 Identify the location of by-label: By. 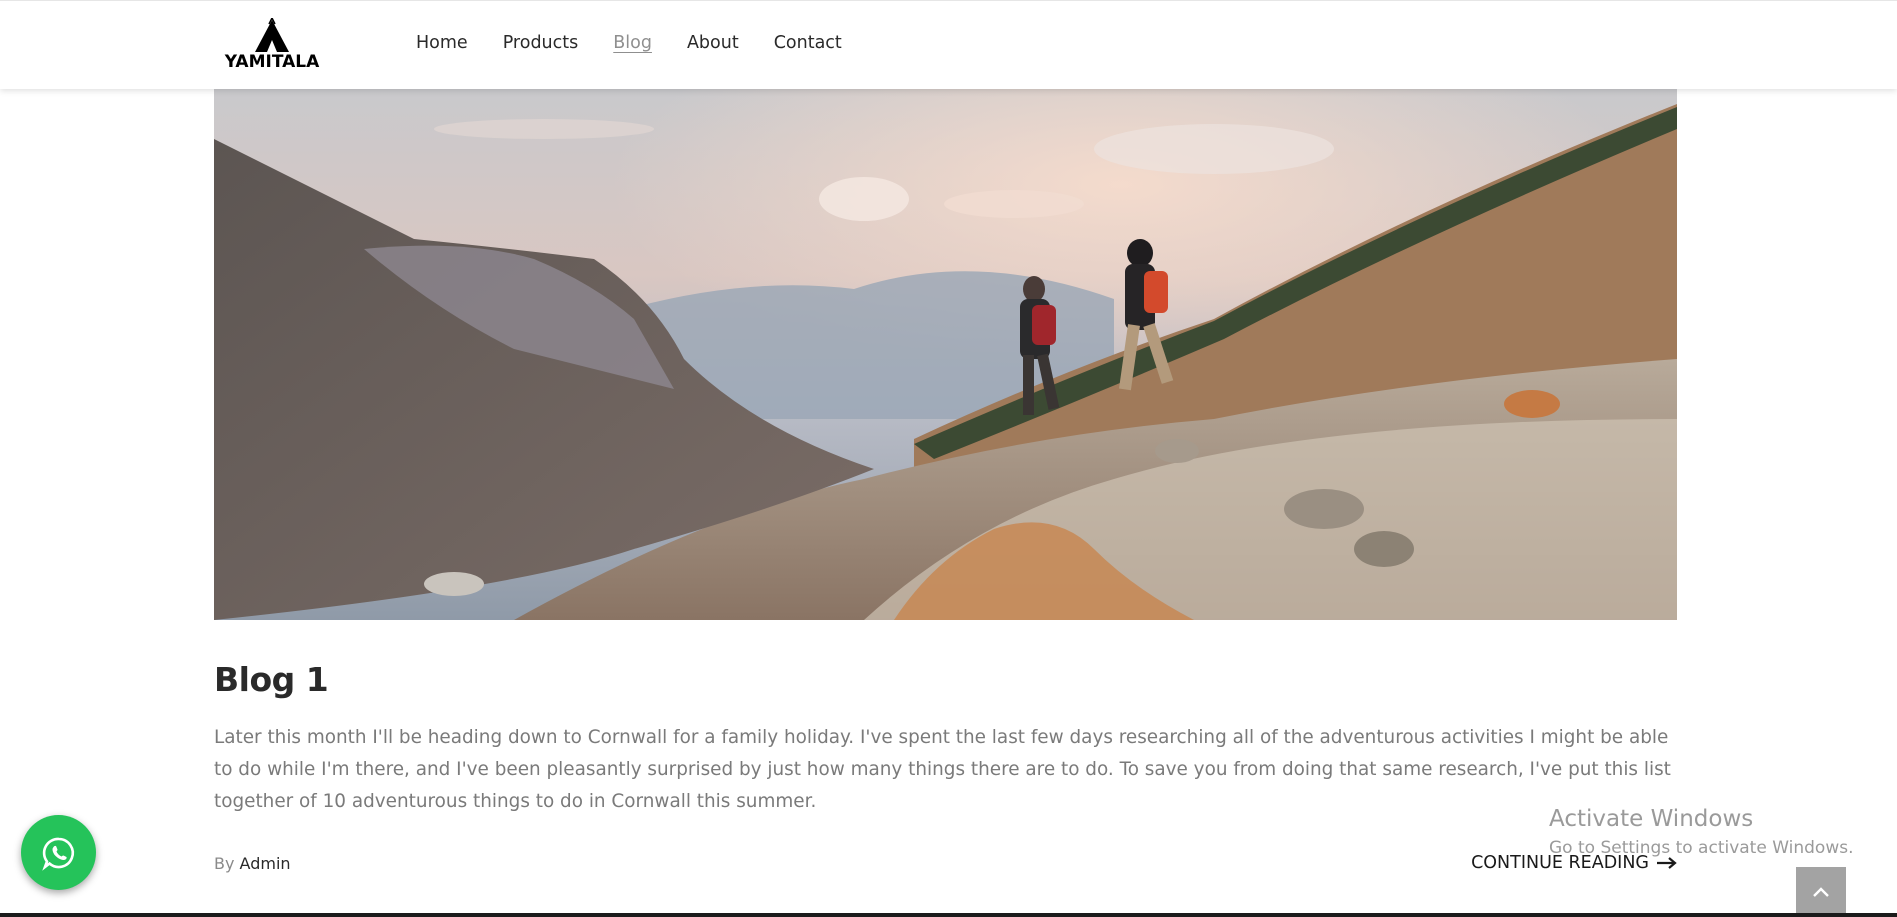
(224, 863).